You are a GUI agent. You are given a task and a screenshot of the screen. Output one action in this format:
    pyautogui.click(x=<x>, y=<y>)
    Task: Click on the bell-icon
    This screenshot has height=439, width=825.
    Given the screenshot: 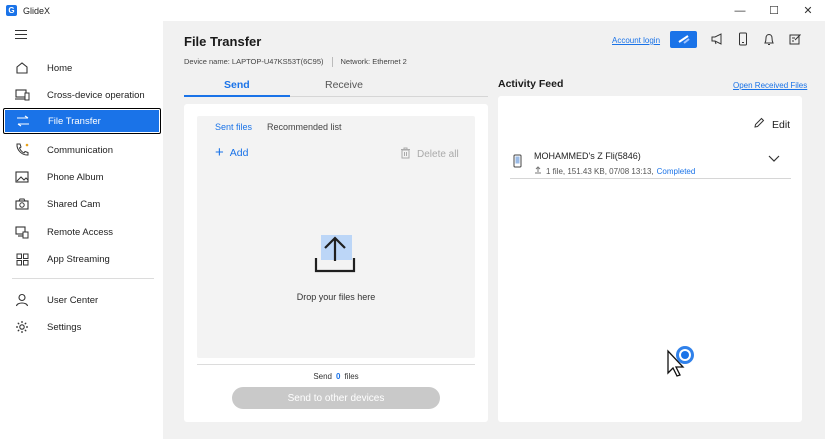 What is the action you would take?
    pyautogui.click(x=769, y=39)
    